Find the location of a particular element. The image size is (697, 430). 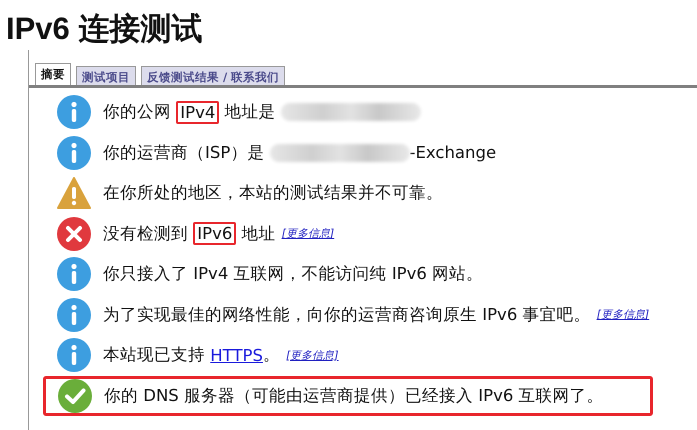

message-text: 你的运营商（ISP）是 is located at coordinates (184, 153).